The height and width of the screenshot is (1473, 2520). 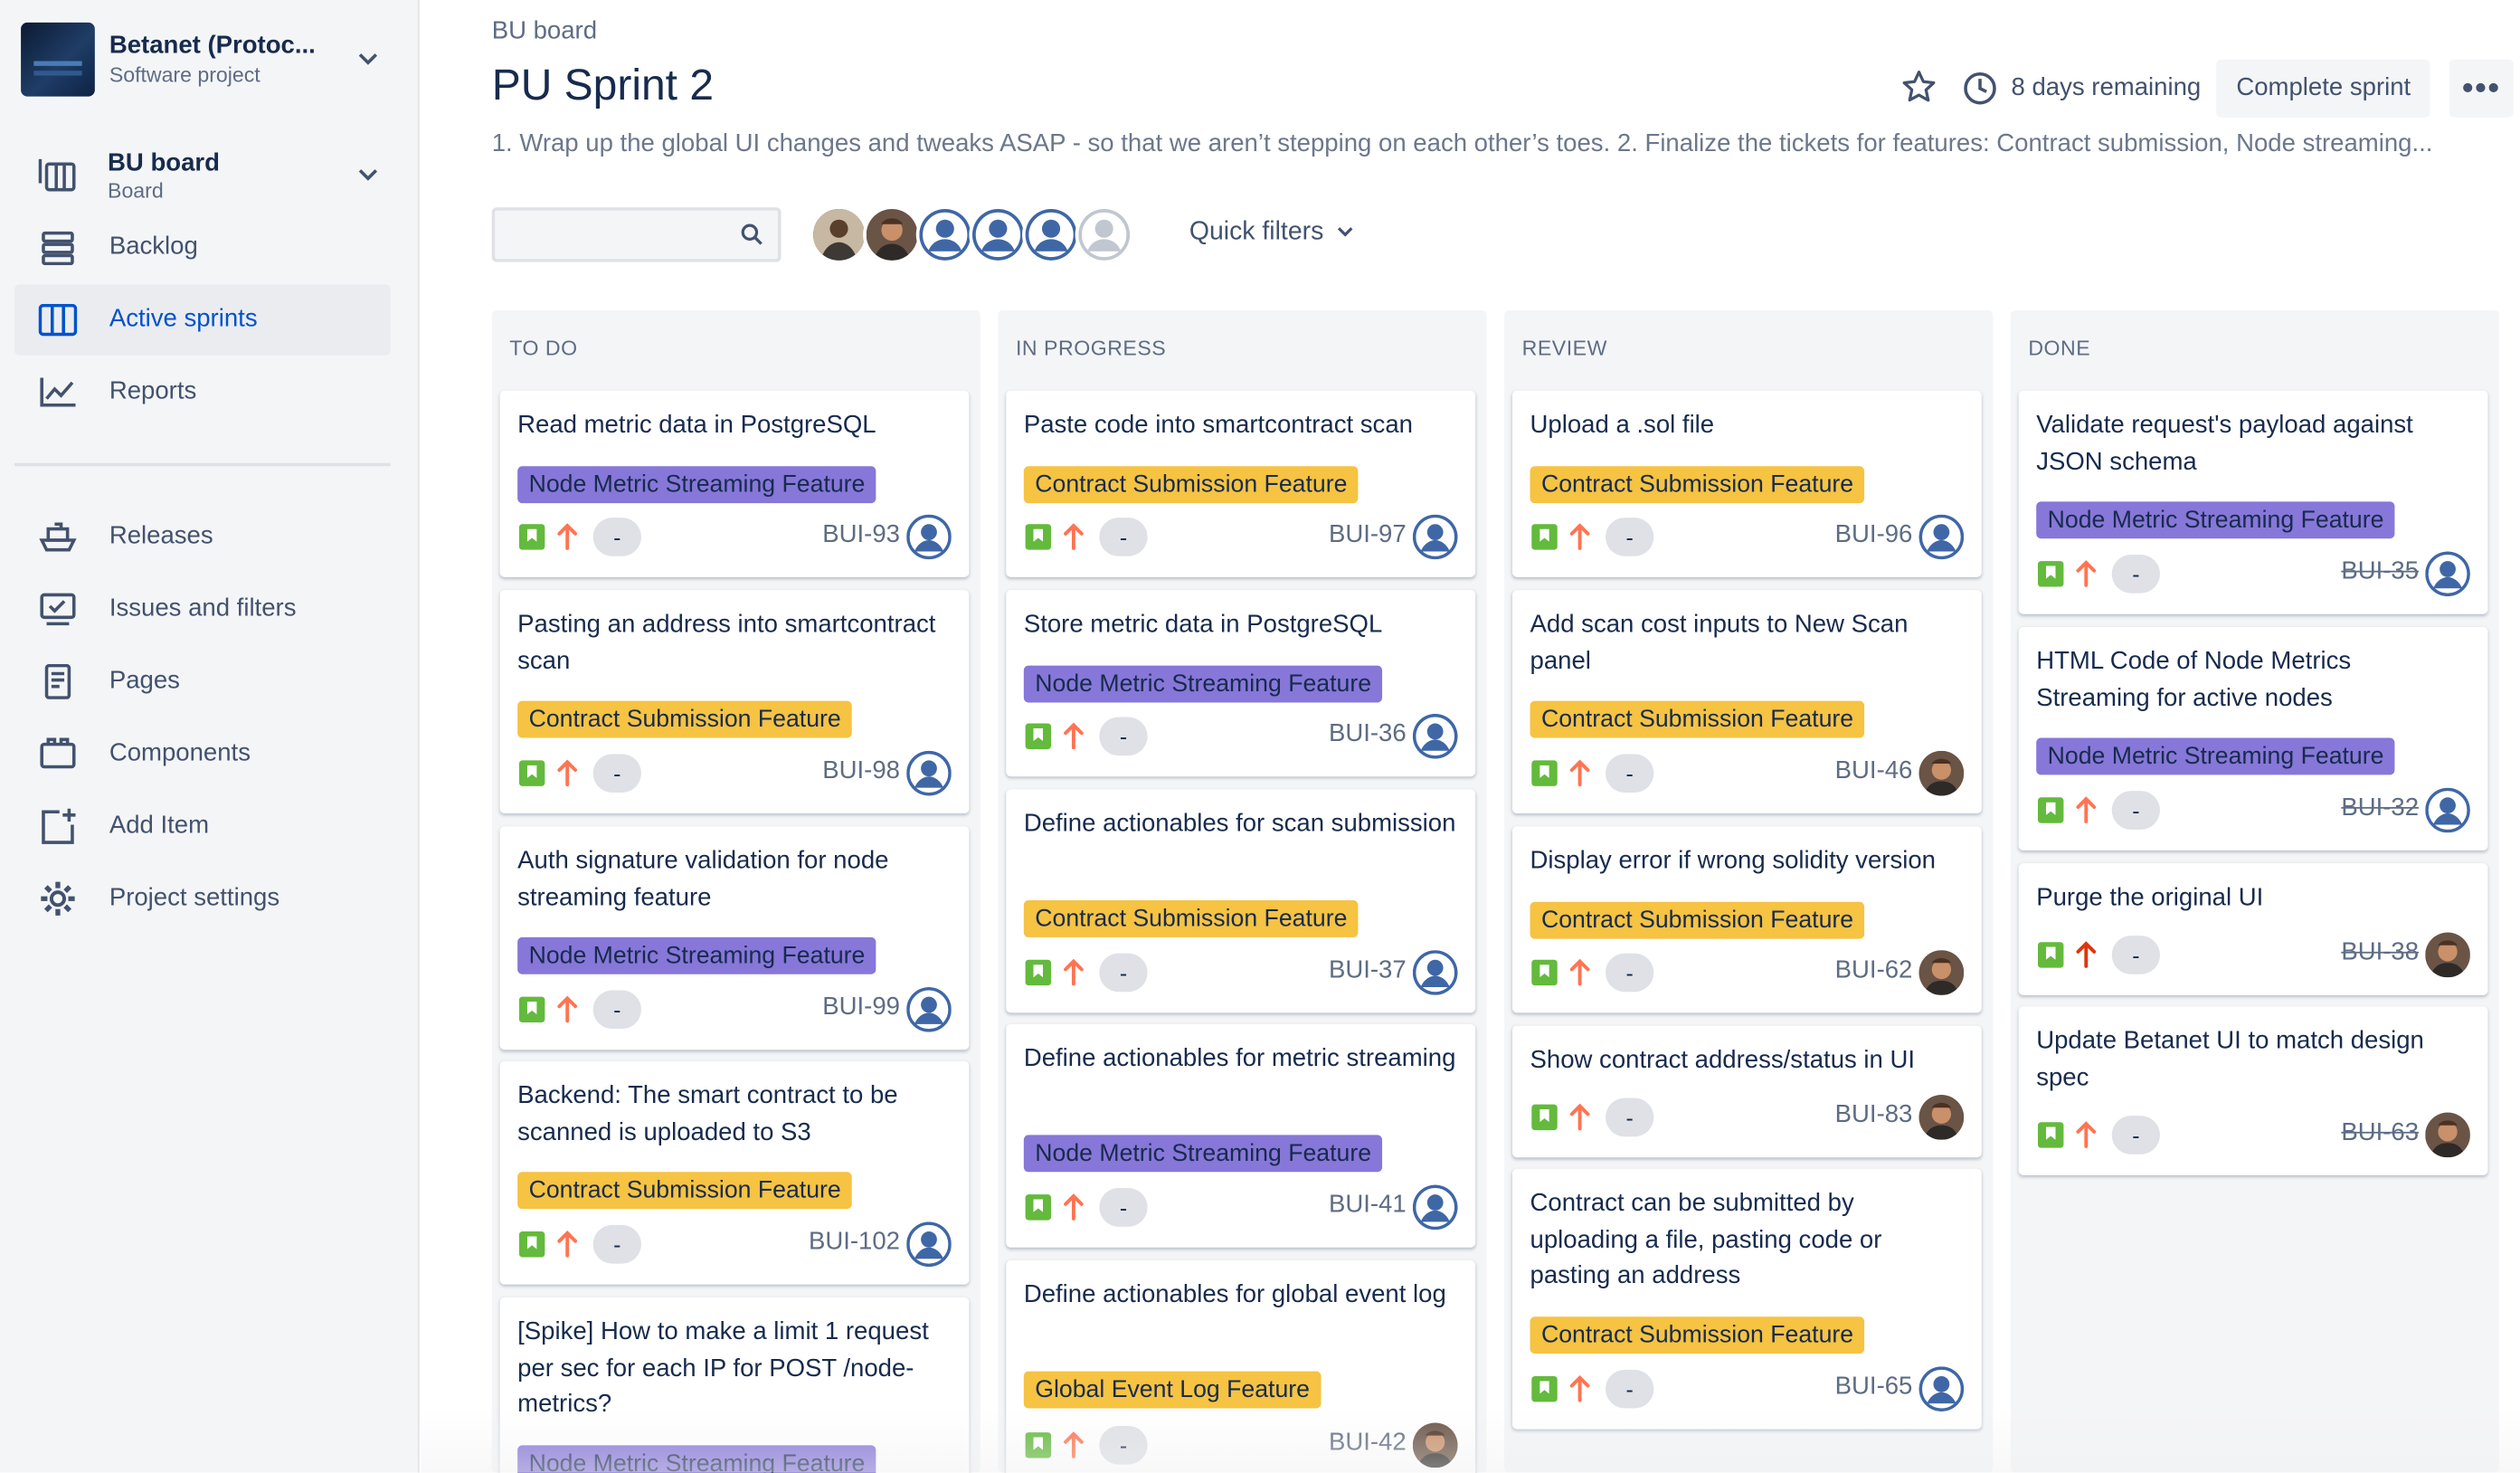 I want to click on page-icon, so click(x=58, y=682).